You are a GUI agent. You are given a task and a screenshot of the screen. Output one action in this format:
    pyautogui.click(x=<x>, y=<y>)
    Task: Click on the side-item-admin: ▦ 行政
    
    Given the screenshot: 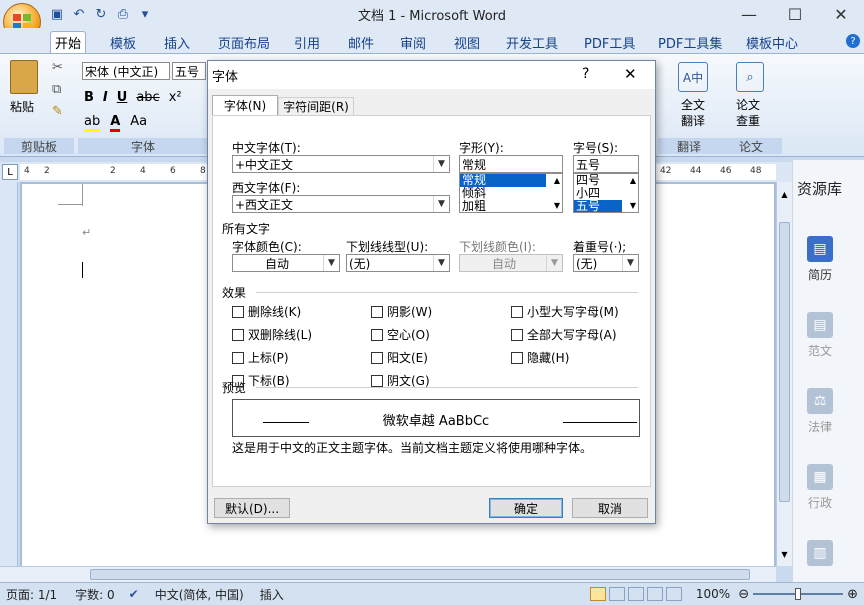 What is the action you would take?
    pyautogui.click(x=820, y=487)
    